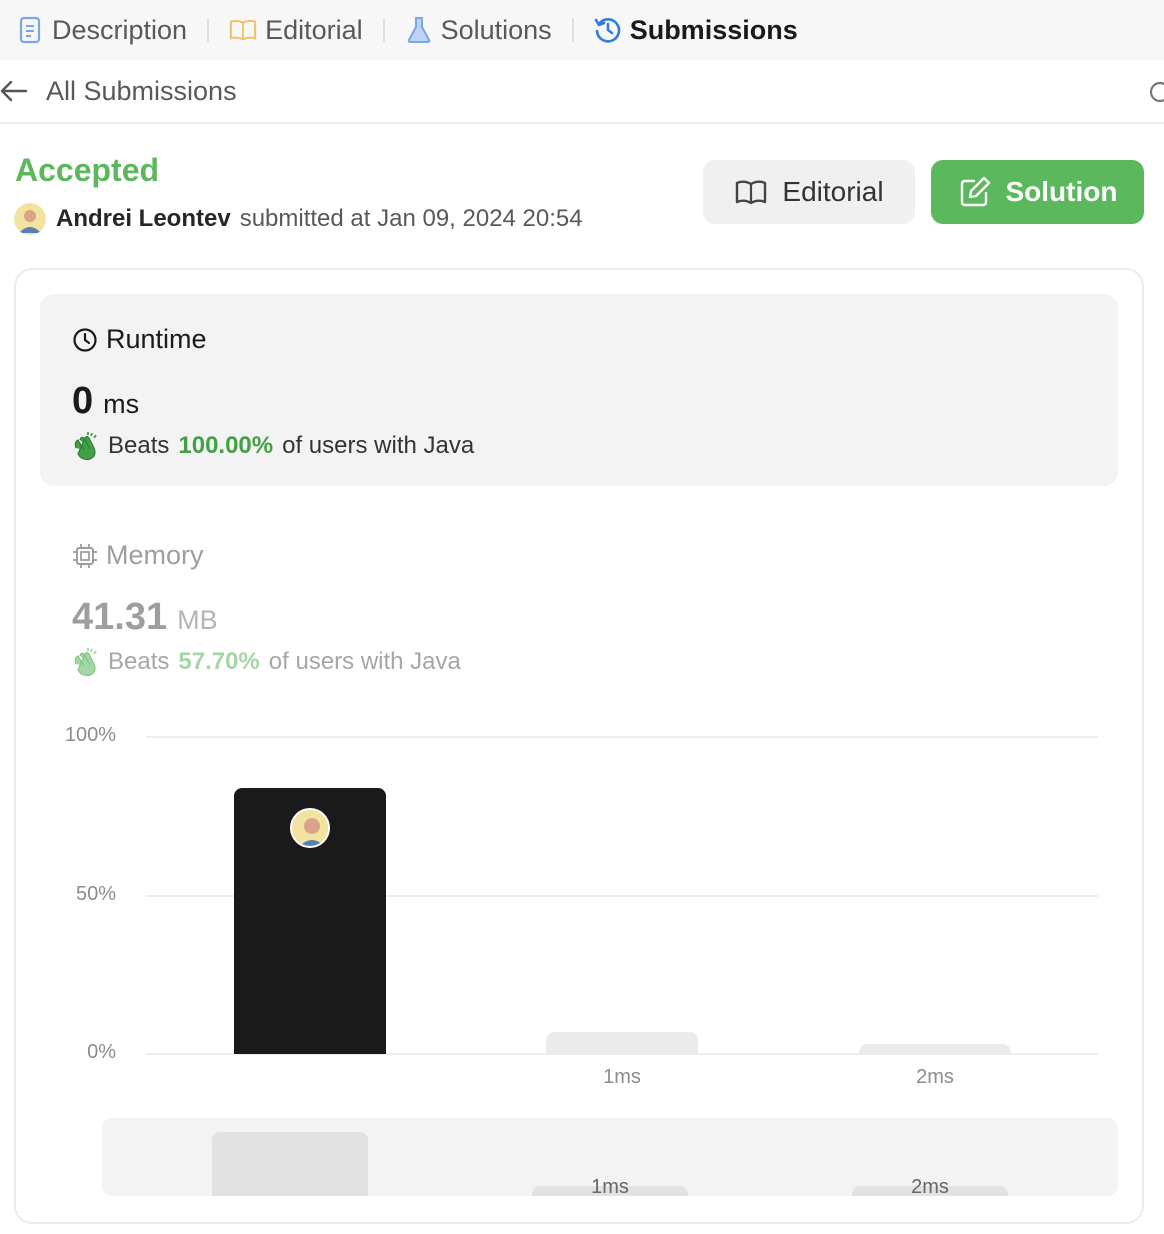 Image resolution: width=1164 pixels, height=1234 pixels. I want to click on user-name: Andrei Leontev, so click(143, 219).